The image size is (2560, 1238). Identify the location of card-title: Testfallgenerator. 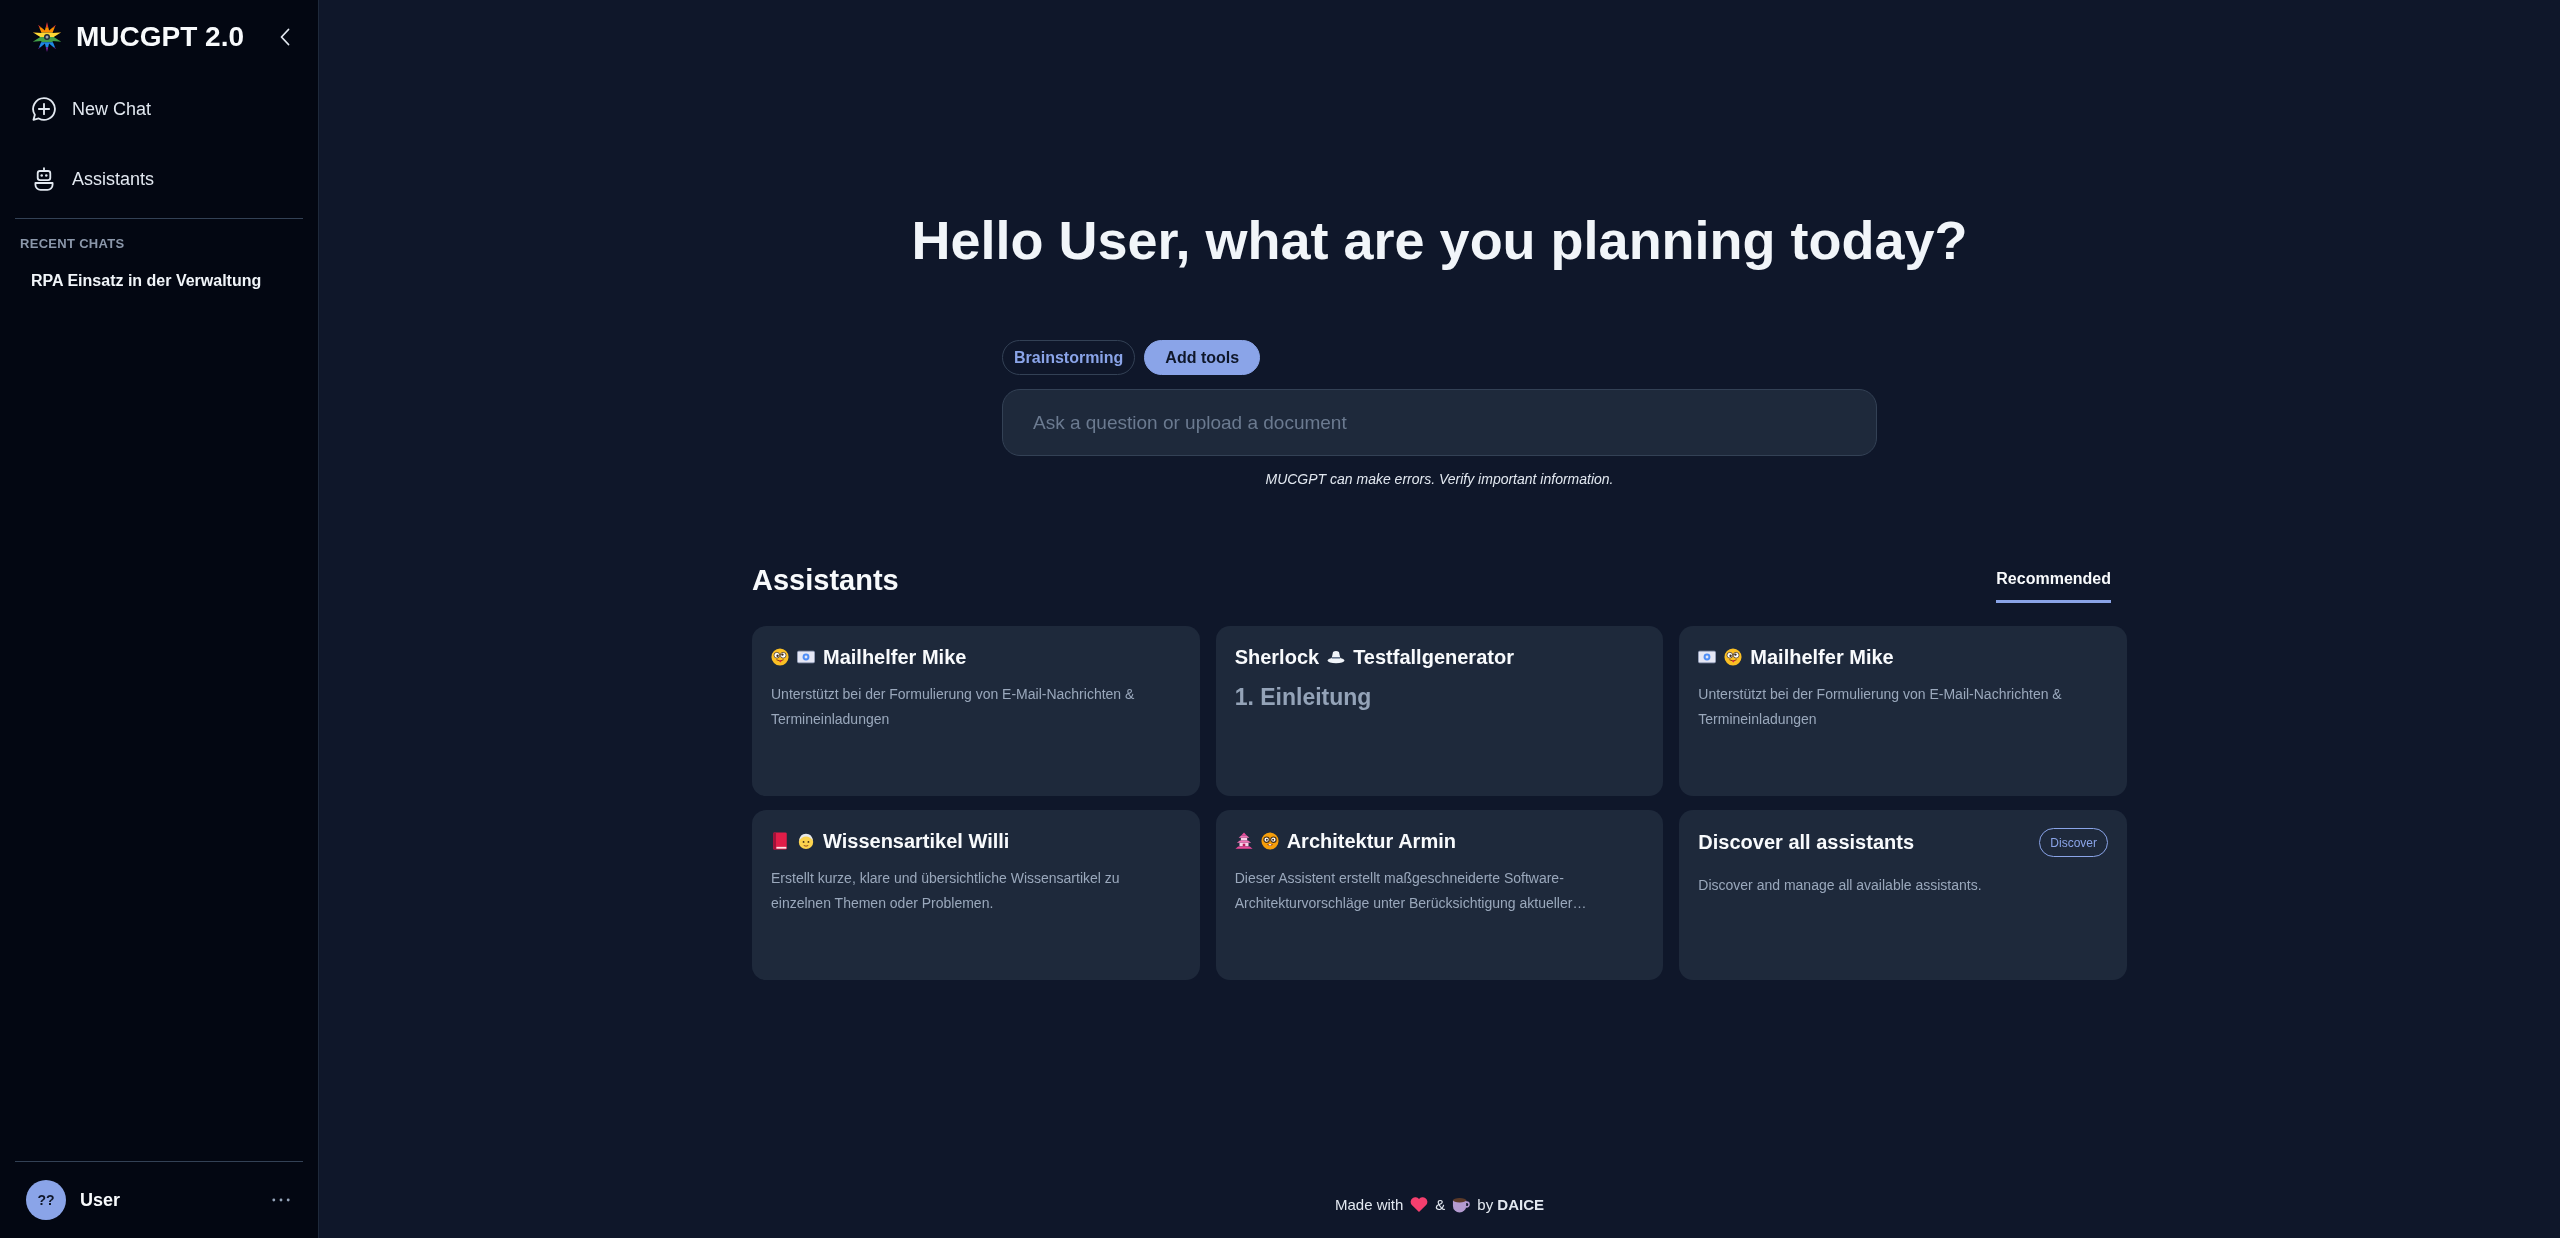
(1433, 657).